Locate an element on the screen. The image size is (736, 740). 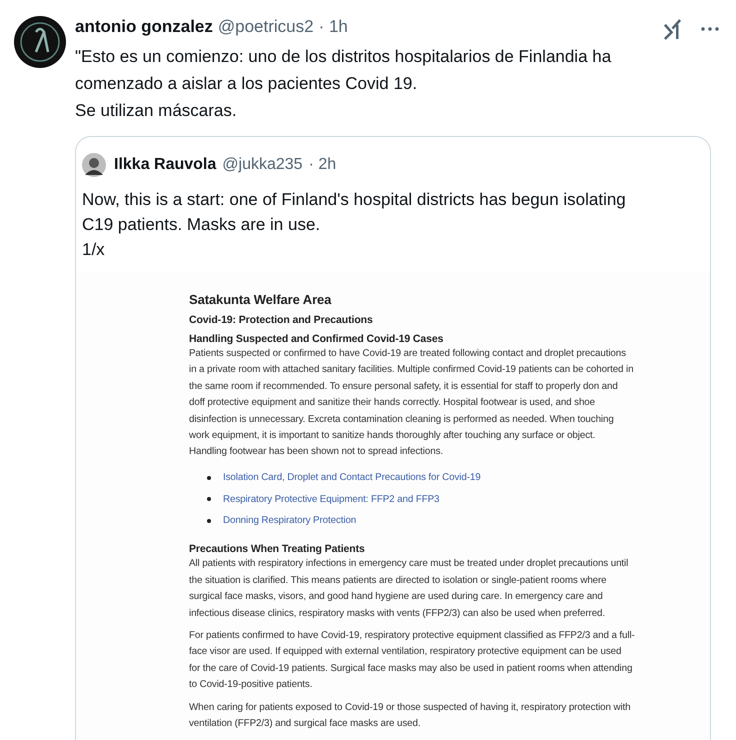
post-time: · 1h is located at coordinates (333, 27).